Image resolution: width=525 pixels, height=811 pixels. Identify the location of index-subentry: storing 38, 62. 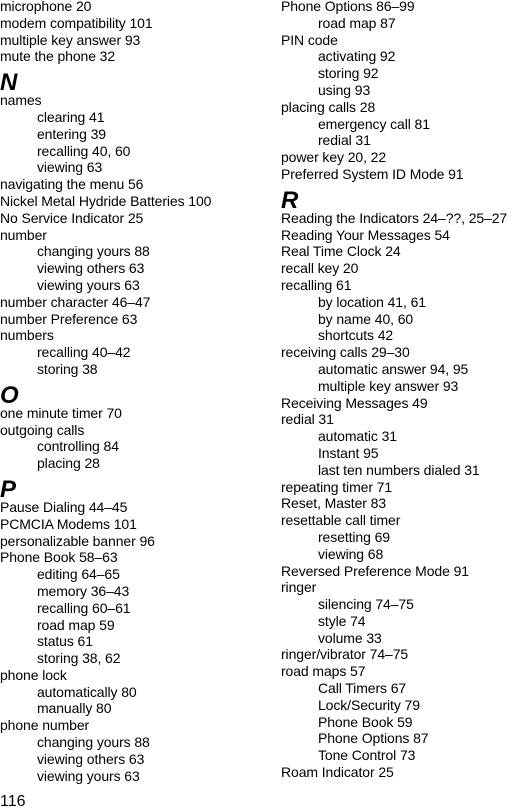
(79, 658).